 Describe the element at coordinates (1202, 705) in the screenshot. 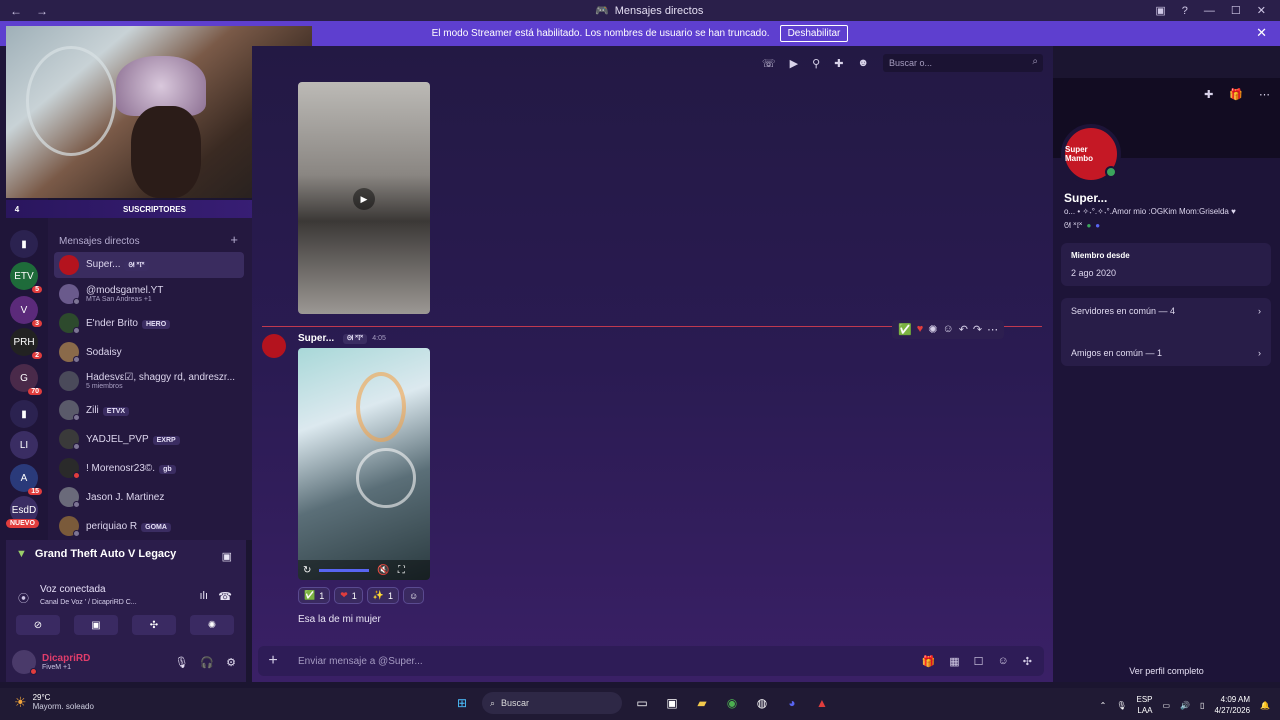

I see `battery-icon: ▯` at that location.